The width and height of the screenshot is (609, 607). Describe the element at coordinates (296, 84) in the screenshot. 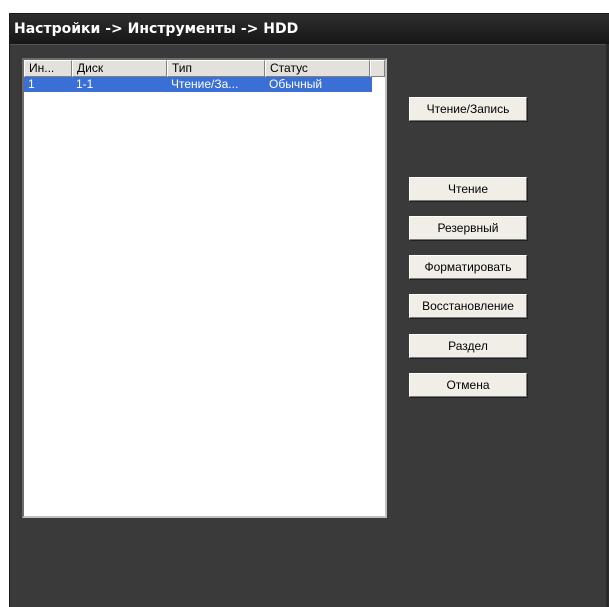

I see `cell-status: Обычный` at that location.